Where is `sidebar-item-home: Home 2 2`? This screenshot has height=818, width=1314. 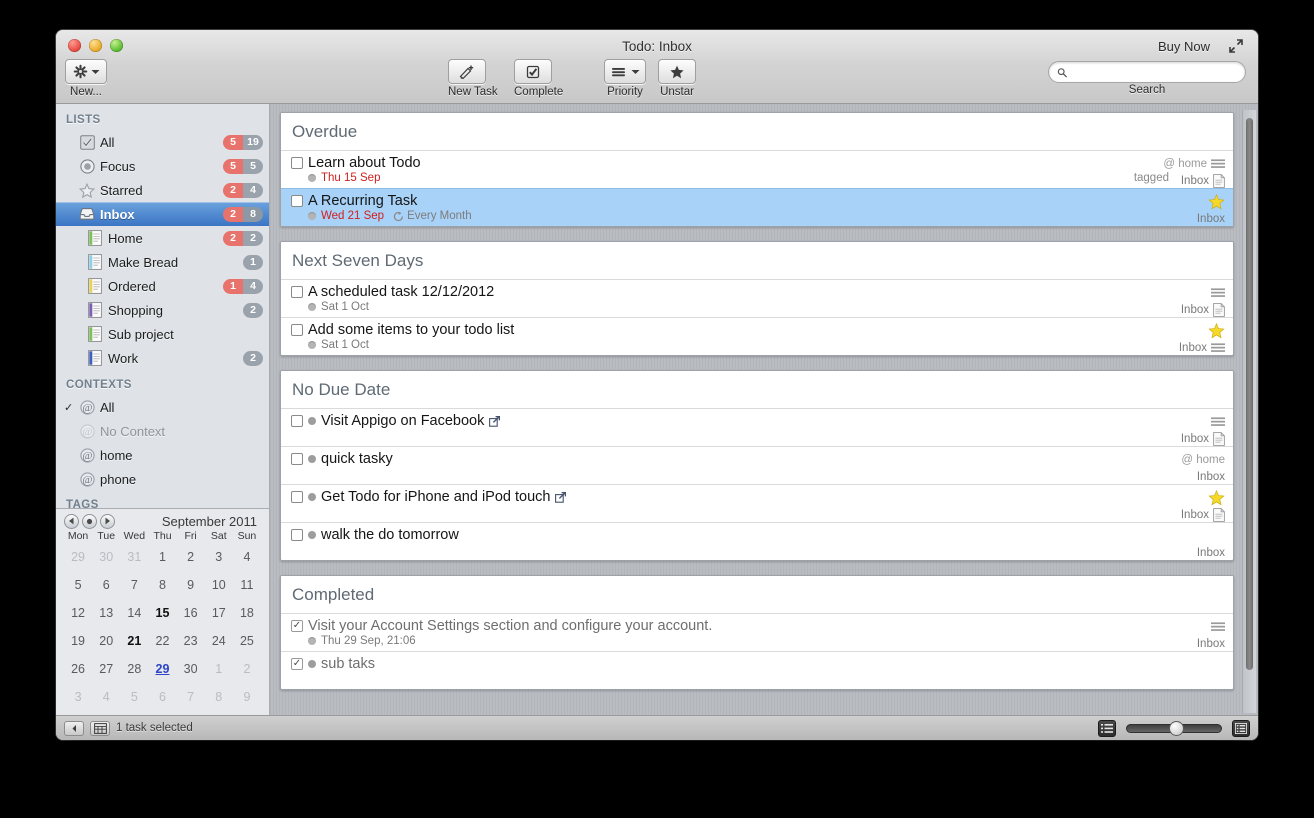
sidebar-item-home: Home 2 2 is located at coordinates (162, 238).